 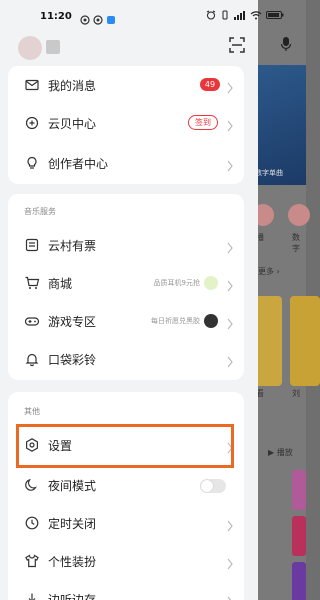 What do you see at coordinates (203, 122) in the screenshot?
I see `sign-in-button: 签到` at bounding box center [203, 122].